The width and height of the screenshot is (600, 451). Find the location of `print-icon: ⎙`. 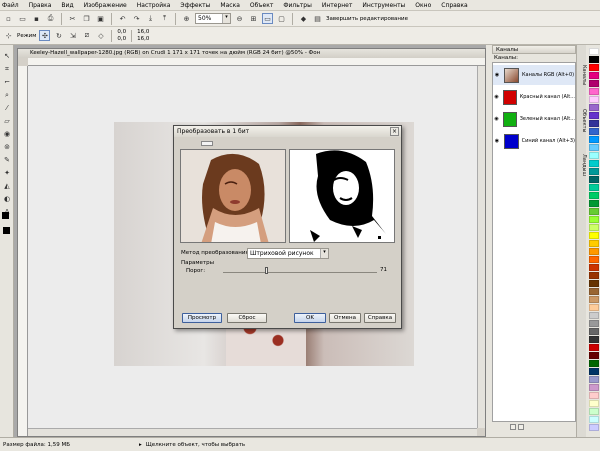

print-icon: ⎙ is located at coordinates (50, 18).